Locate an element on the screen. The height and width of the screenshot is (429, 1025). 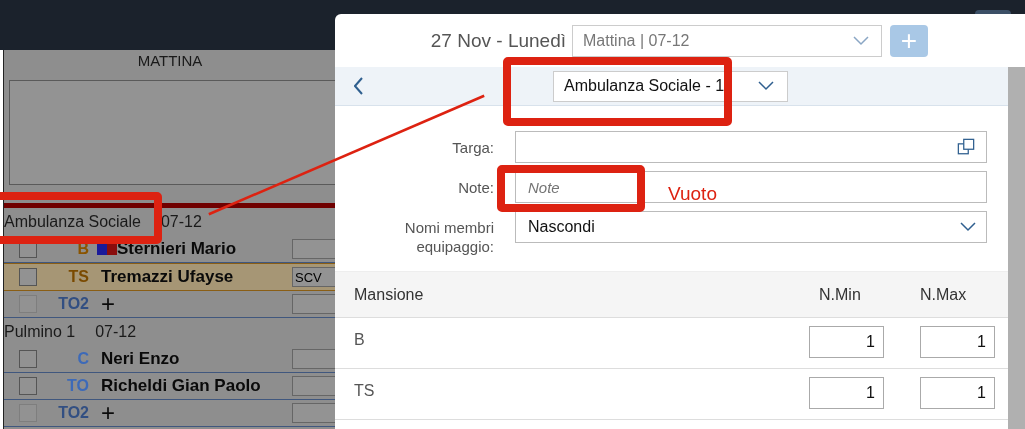
notes-area is located at coordinates (172, 132).